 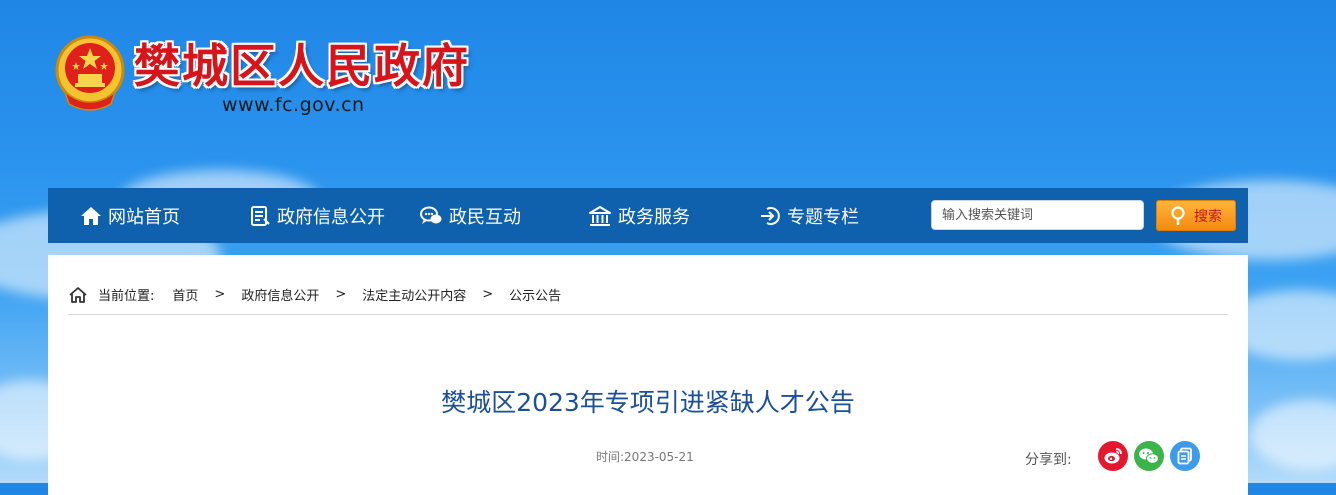 I want to click on search-icon, so click(x=1178, y=215).